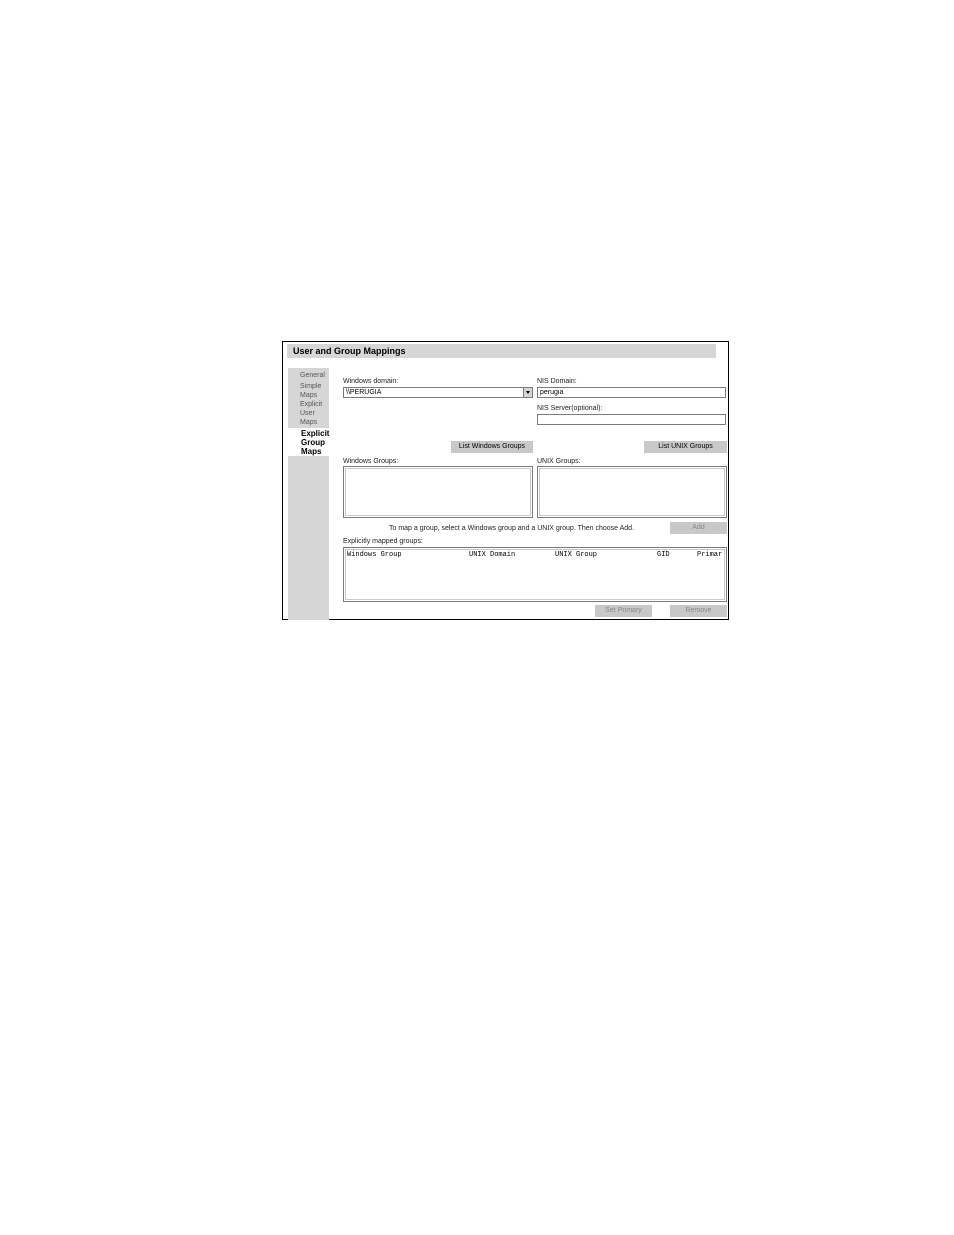 The height and width of the screenshot is (1235, 954). I want to click on window-title: User and Group Mappings, so click(501, 351).